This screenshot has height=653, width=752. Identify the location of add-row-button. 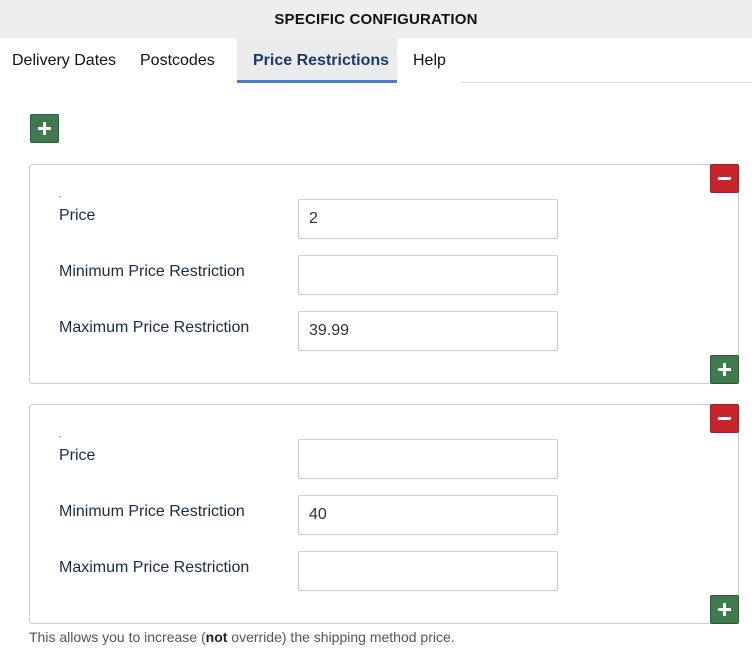
(44, 128).